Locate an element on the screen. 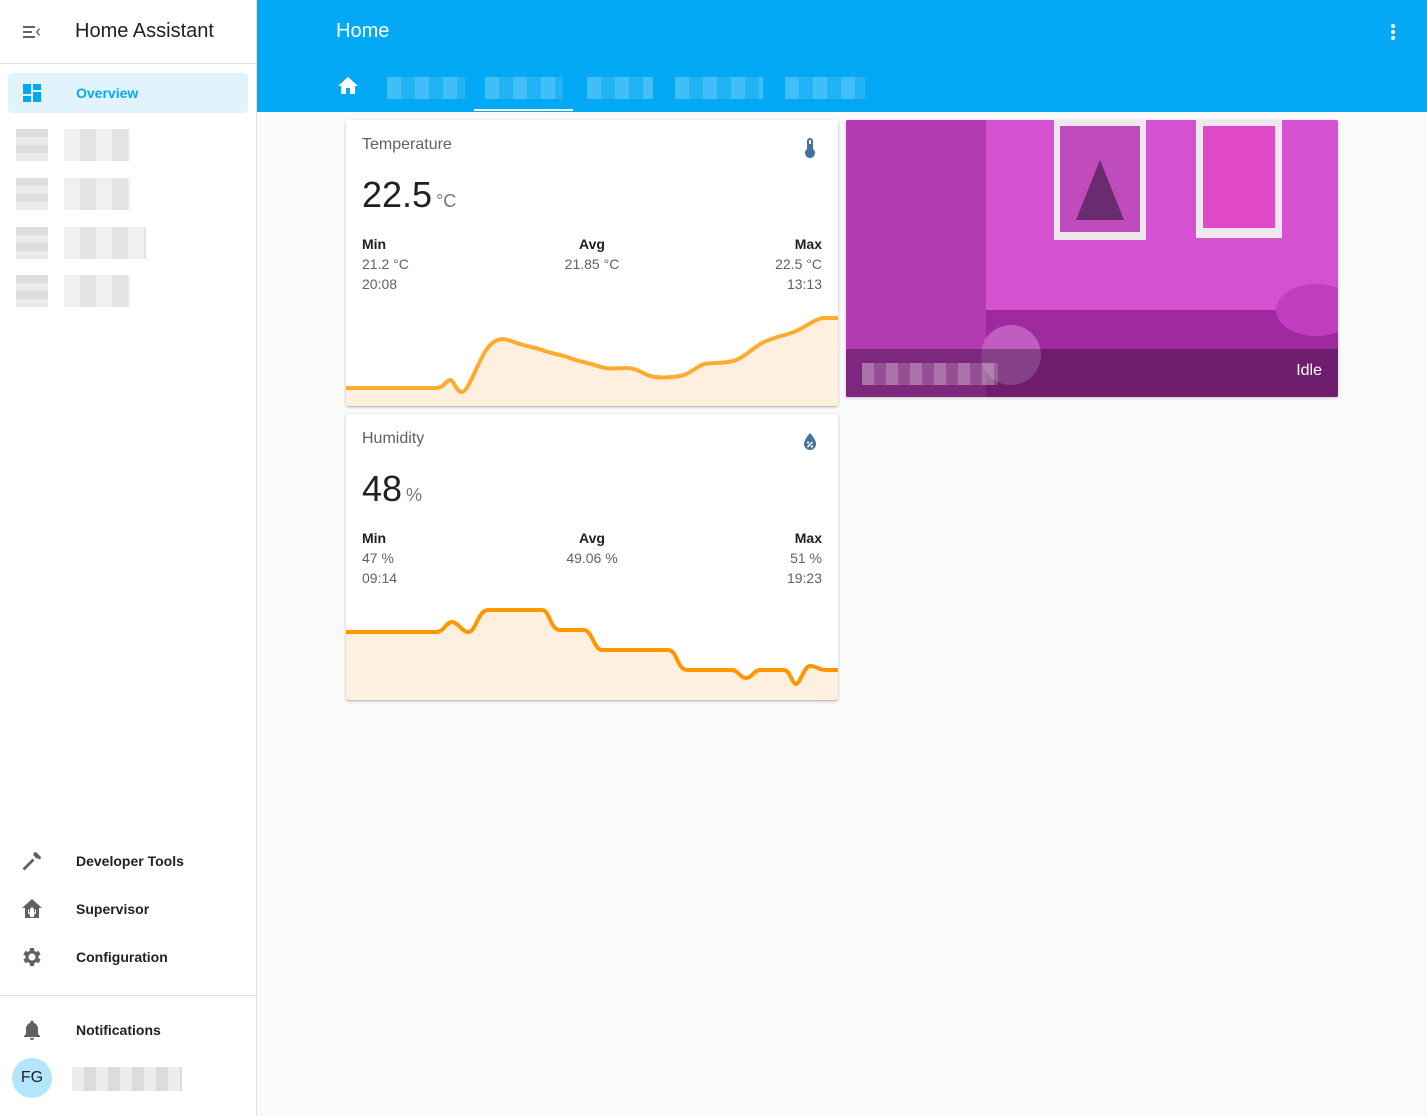 This screenshot has height=1116, width=1427. sidebar-item-developer-tools: Developer Tools is located at coordinates (128, 861).